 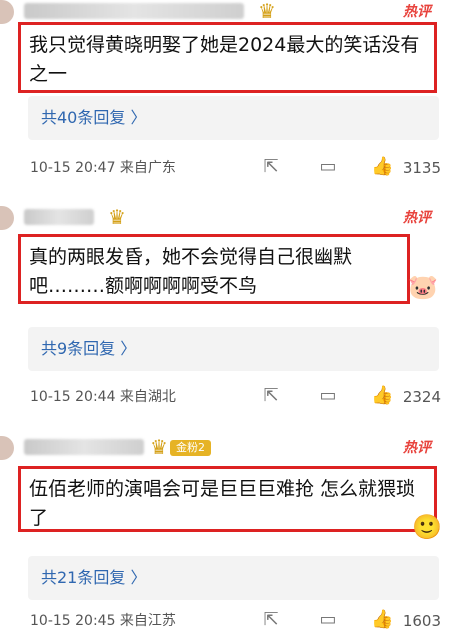 What do you see at coordinates (224, 448) in the screenshot?
I see `comment-header: ♛ 金粉2 热评` at bounding box center [224, 448].